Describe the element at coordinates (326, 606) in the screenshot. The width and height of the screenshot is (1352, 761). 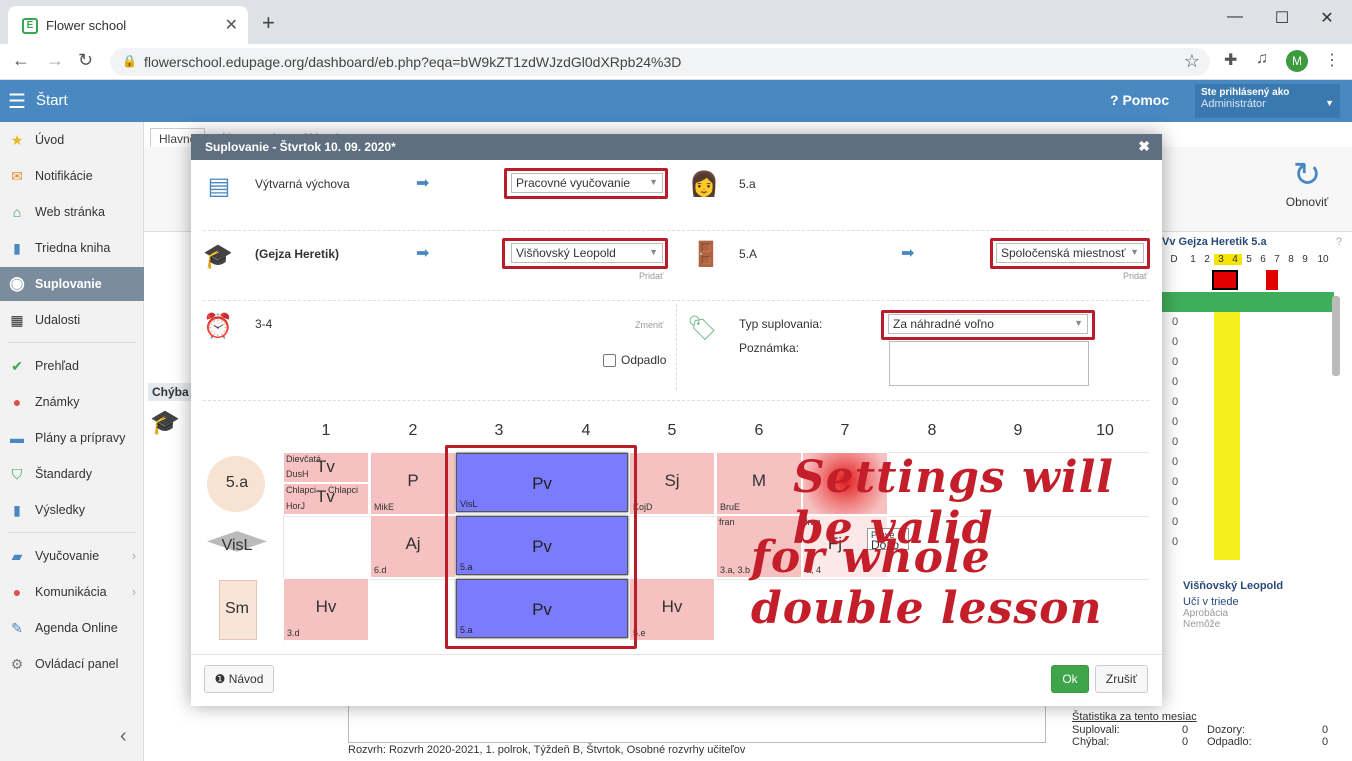
I see `lesson-subject: Hv` at that location.